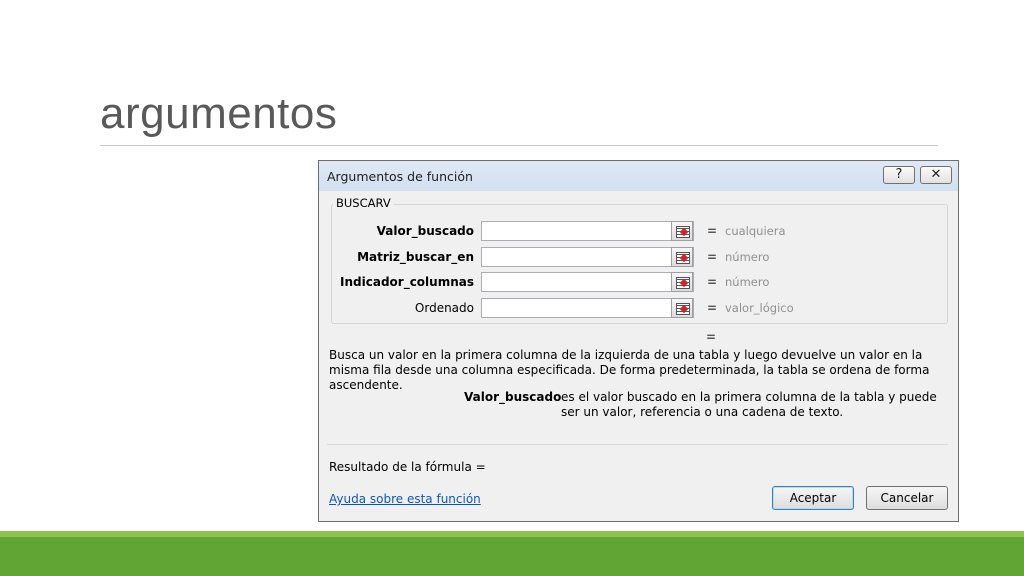 The width and height of the screenshot is (1024, 576). Describe the element at coordinates (519, 145) in the screenshot. I see `title-divider` at that location.